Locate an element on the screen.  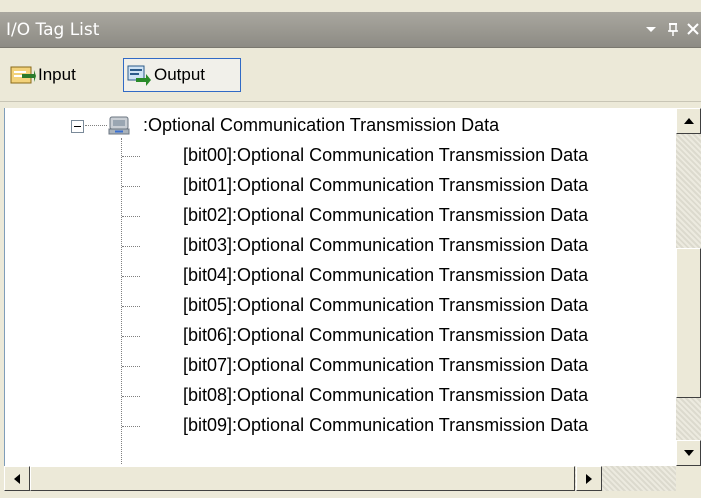
arrow-down-icon is located at coordinates (688, 453).